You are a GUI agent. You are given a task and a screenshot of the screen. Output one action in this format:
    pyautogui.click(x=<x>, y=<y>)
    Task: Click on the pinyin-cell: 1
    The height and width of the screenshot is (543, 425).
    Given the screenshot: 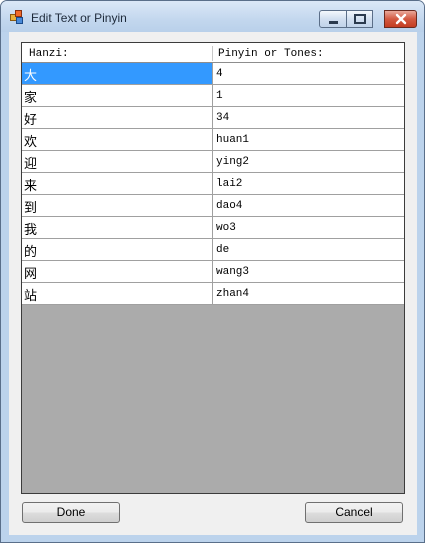 What is the action you would take?
    pyautogui.click(x=308, y=95)
    